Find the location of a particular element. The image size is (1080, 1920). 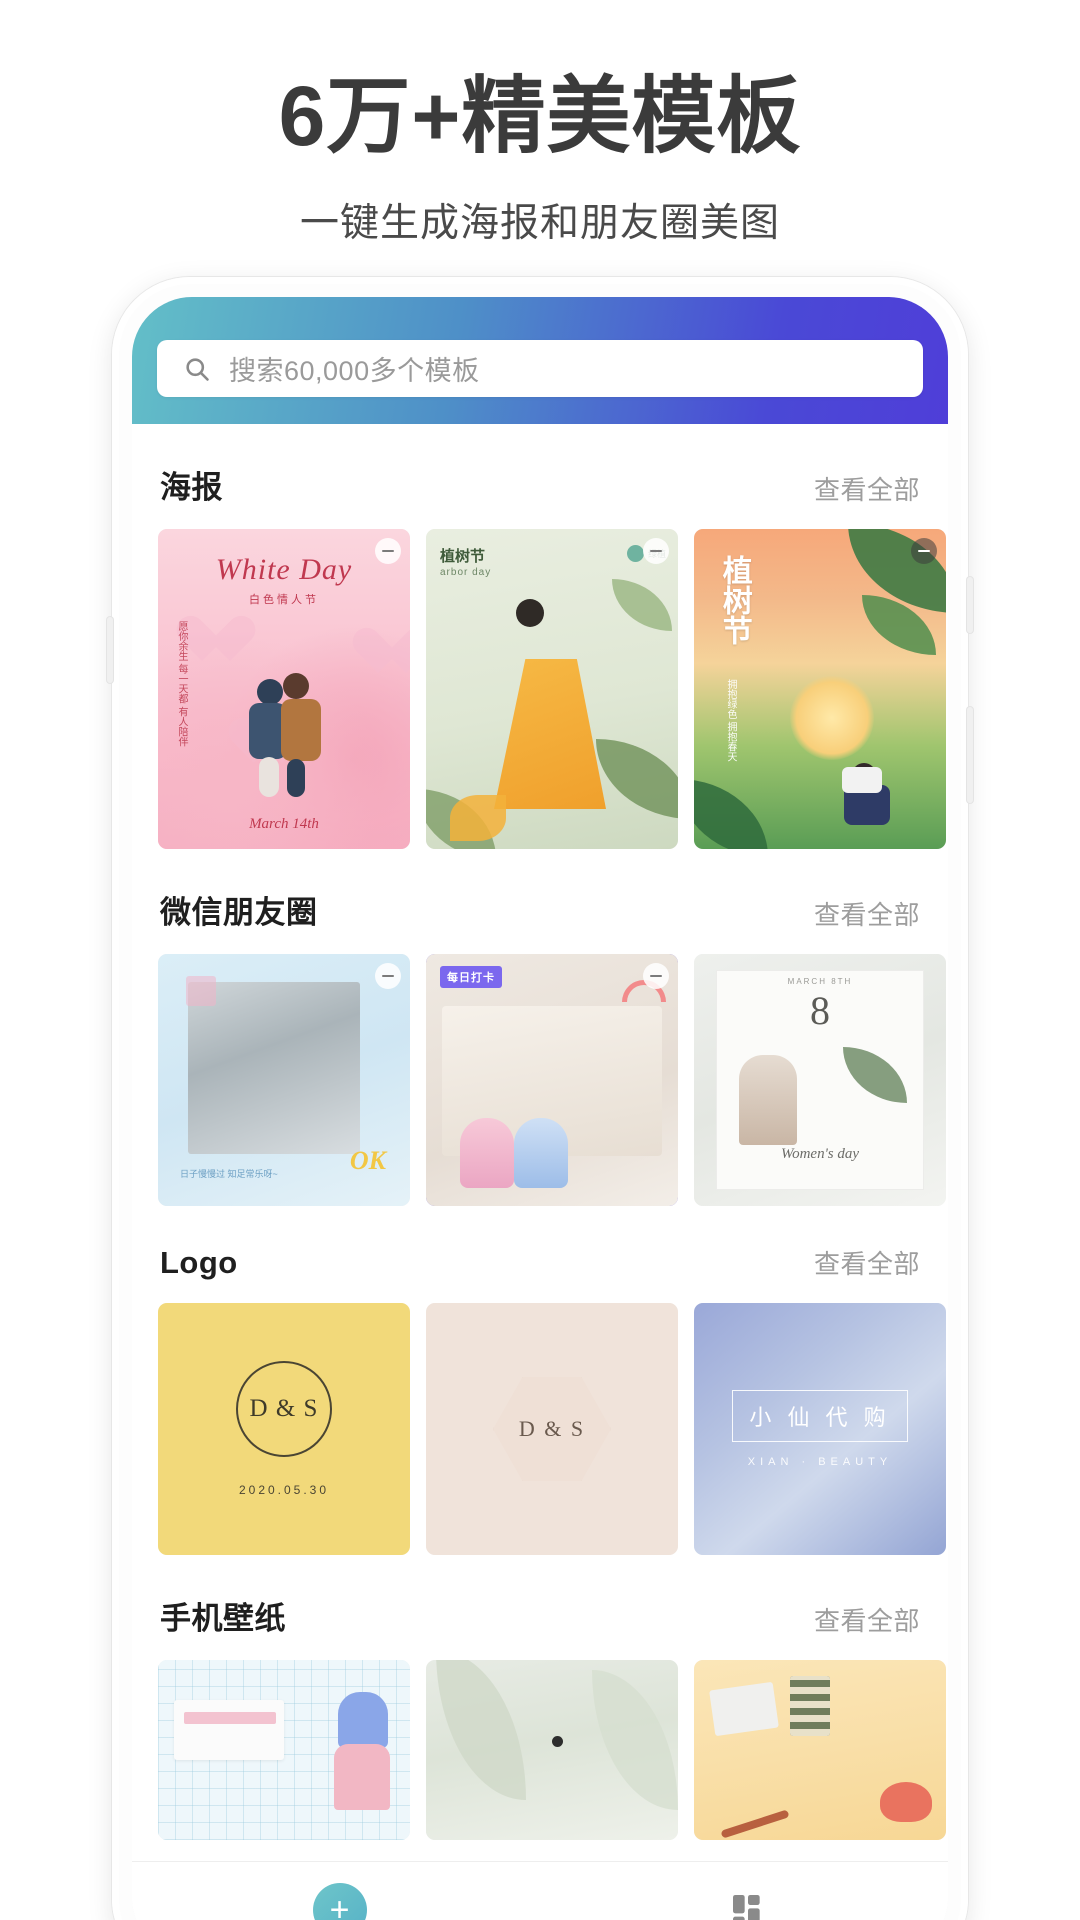

template-card-moments-brunch: 每日打卡 is located at coordinates (552, 1080).